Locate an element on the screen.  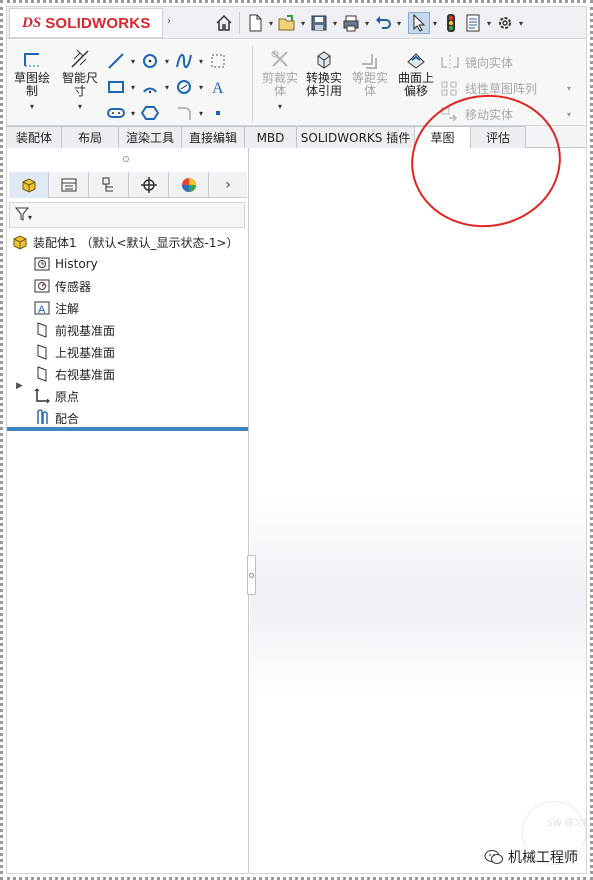
tree-item-mates: 配合 is located at coordinates (56, 418).